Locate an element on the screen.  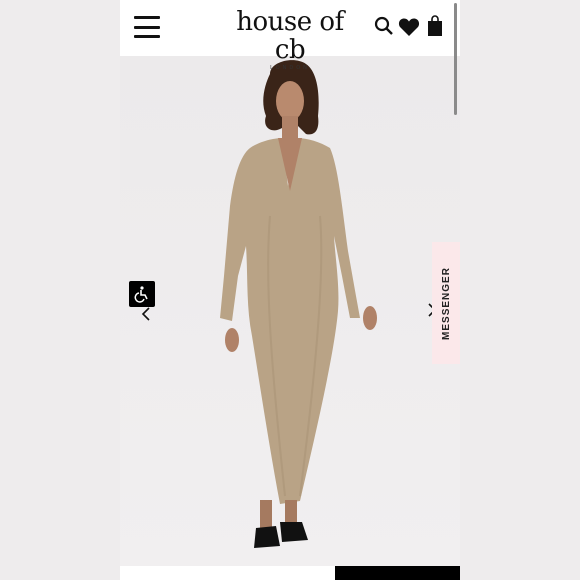
brand-logo: house of cb LONDON is located at coordinates (290, 39).